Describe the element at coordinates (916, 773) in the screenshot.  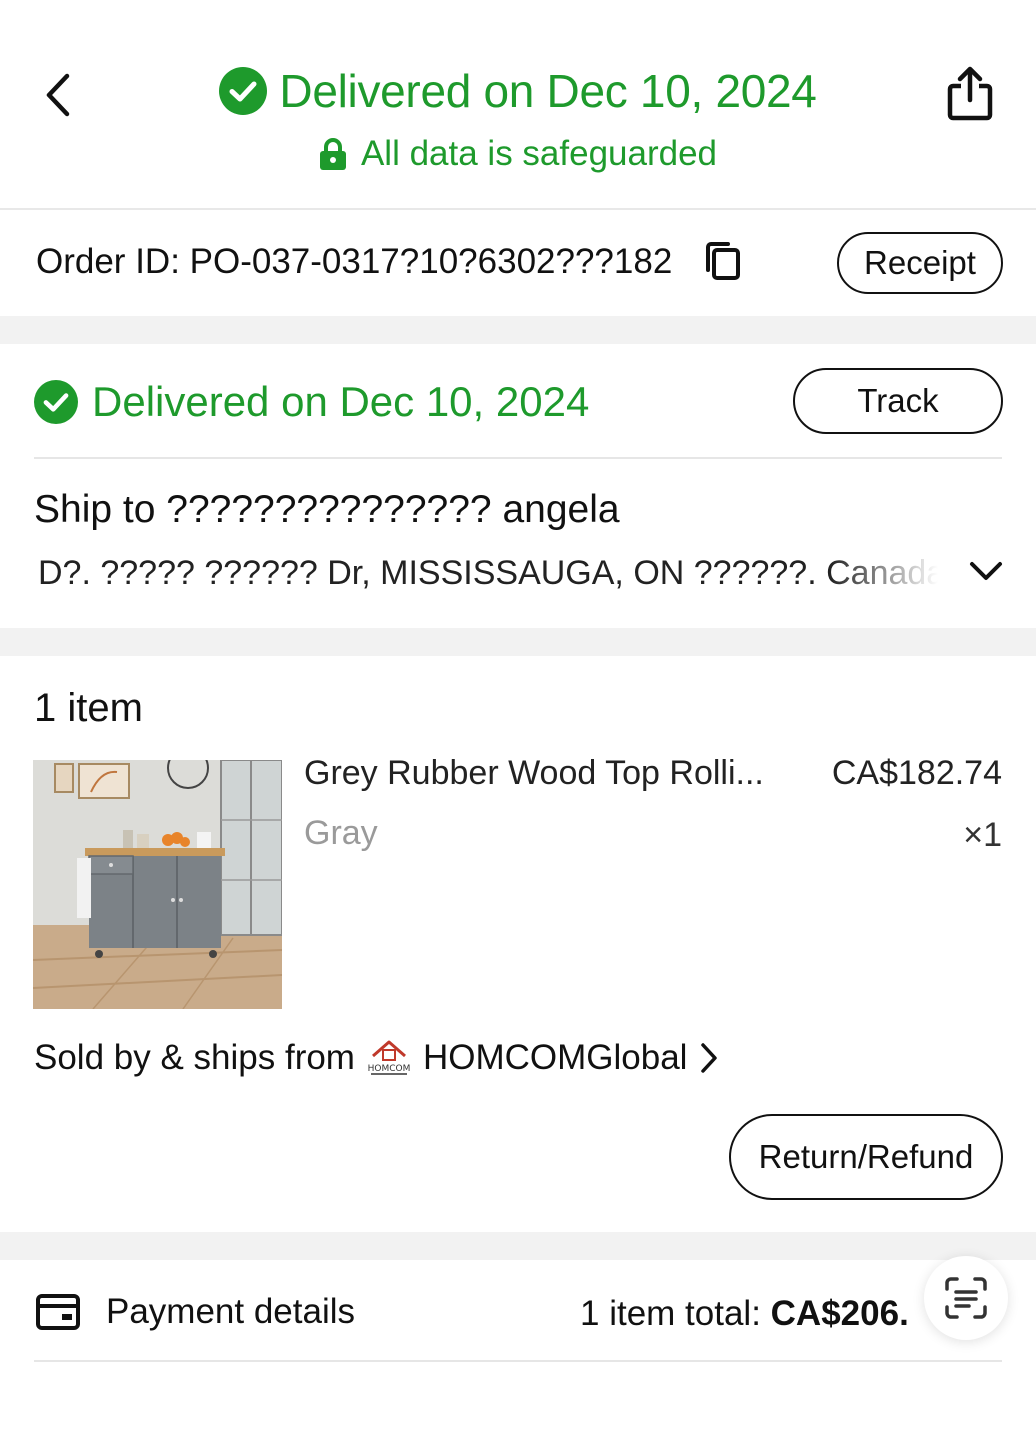
I see `product-price: CA$182.74` at that location.